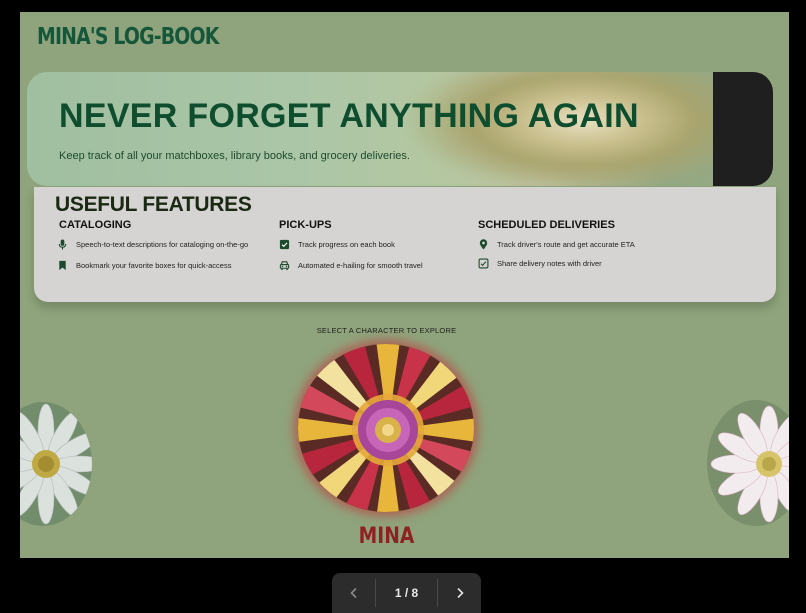 This screenshot has width=806, height=613. I want to click on microphone-icon, so click(62, 244).